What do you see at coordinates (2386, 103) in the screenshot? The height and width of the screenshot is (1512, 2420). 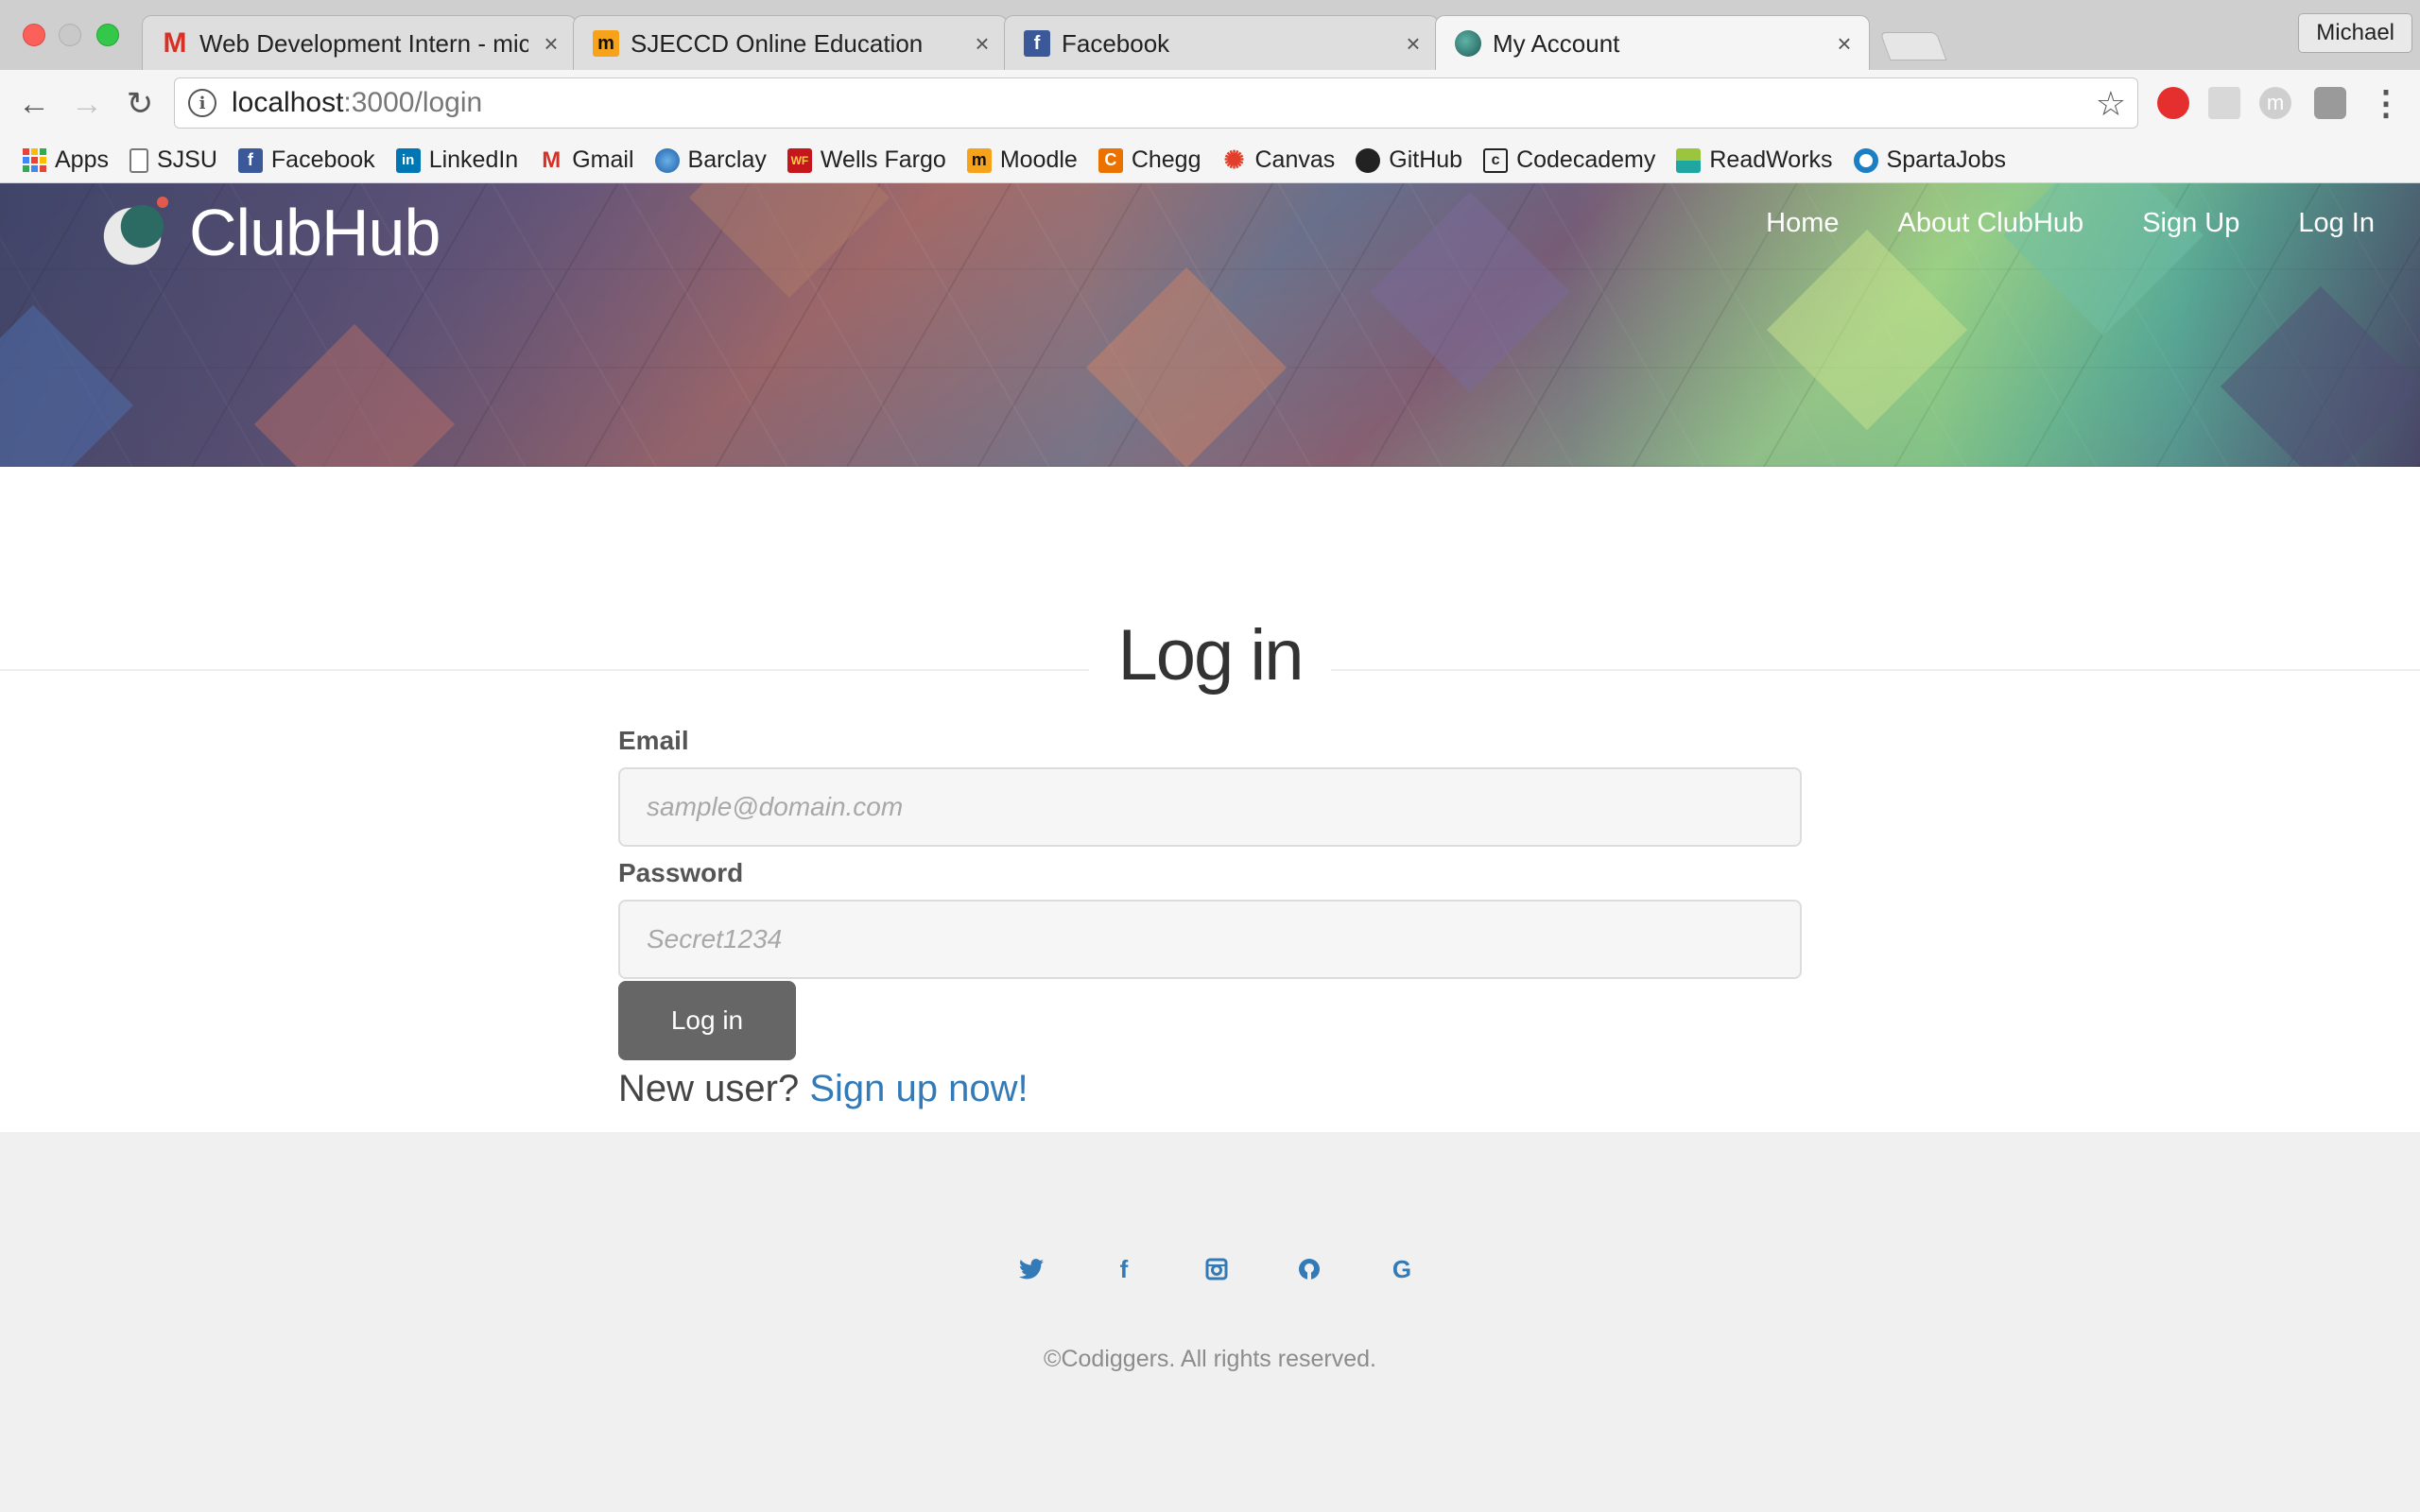 I see `browser-menu-icon: ⋮` at bounding box center [2386, 103].